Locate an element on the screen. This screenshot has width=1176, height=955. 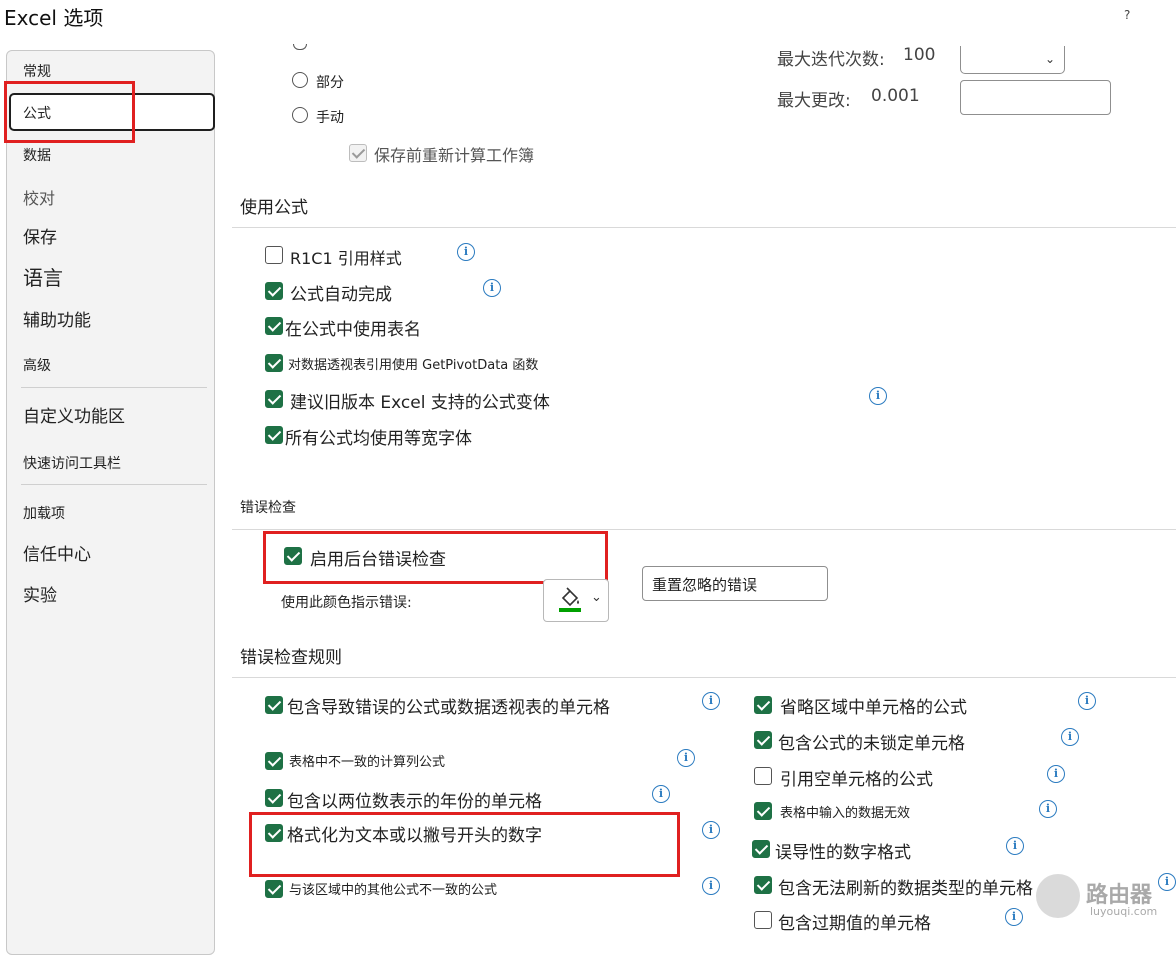
paint-bucket-icon is located at coordinates (570, 599).